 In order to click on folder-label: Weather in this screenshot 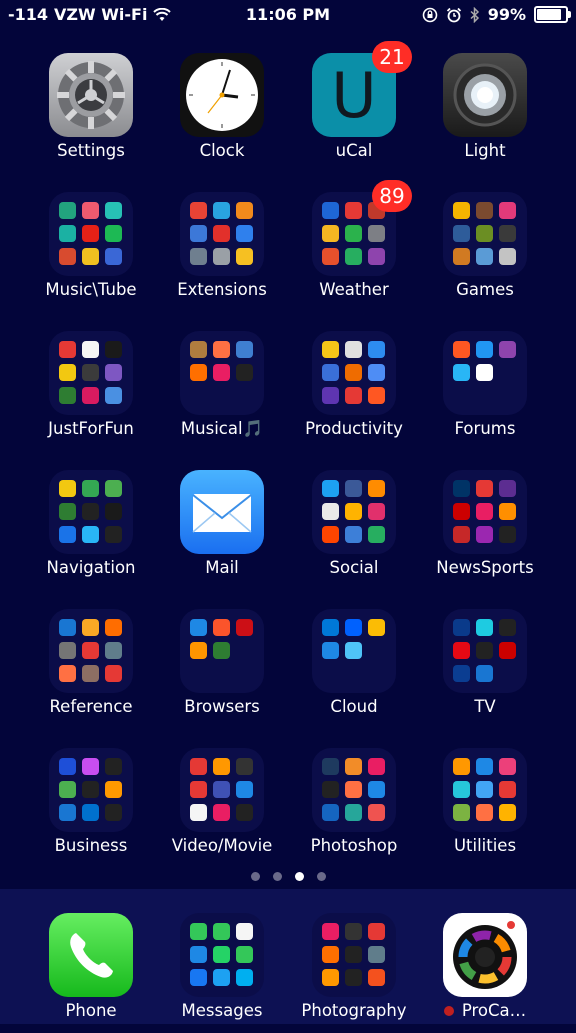, I will do `click(354, 289)`.